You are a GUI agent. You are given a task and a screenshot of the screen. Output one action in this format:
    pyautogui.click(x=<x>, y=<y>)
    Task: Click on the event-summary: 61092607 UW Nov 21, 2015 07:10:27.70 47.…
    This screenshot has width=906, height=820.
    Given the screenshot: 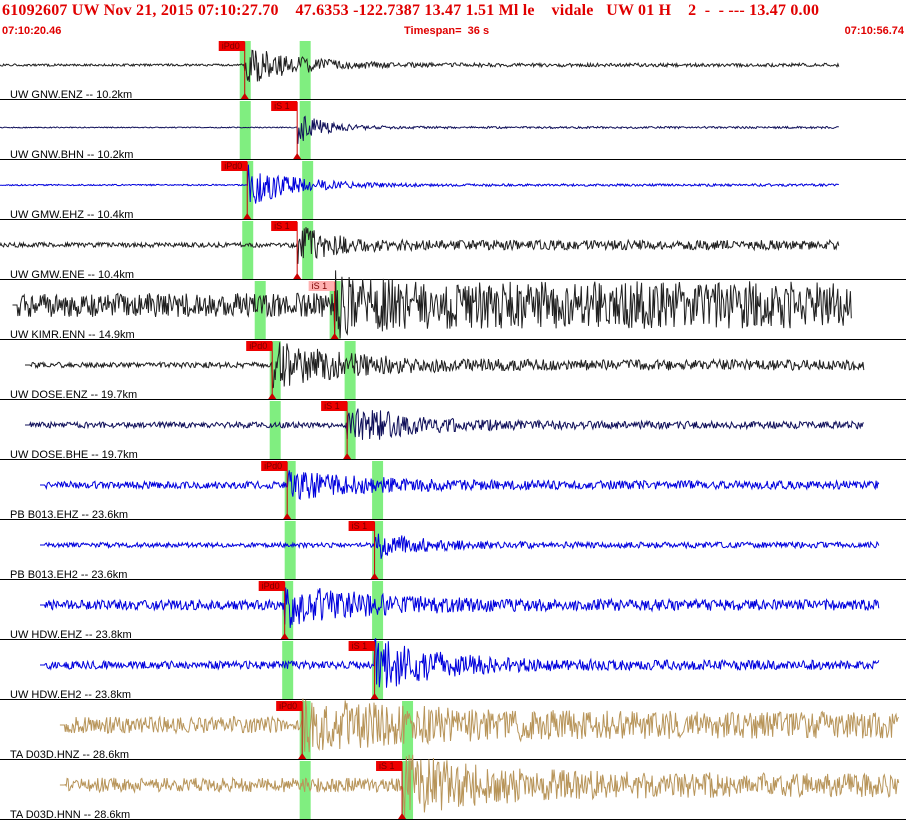 What is the action you would take?
    pyautogui.click(x=411, y=10)
    